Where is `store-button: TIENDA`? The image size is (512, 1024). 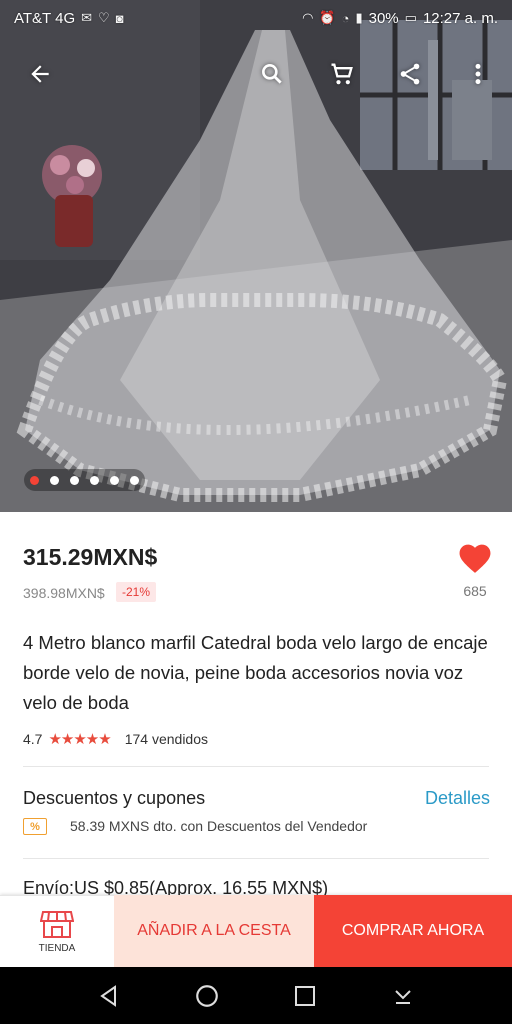
store-button: TIENDA is located at coordinates (57, 931).